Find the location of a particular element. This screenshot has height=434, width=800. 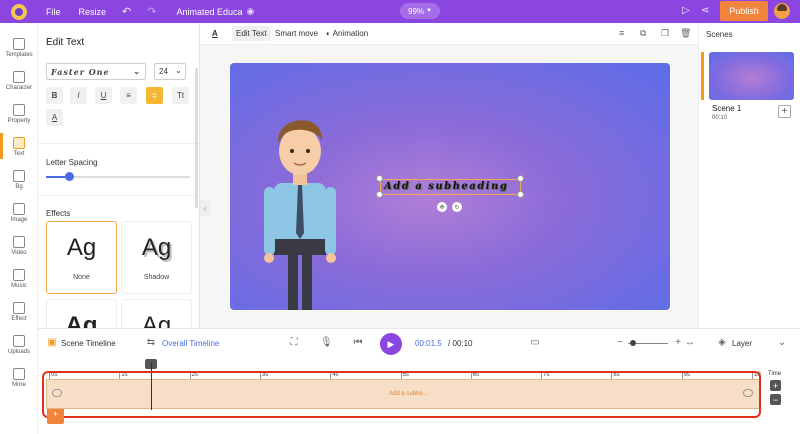

rail-item-label: Image is located at coordinates (19, 220).